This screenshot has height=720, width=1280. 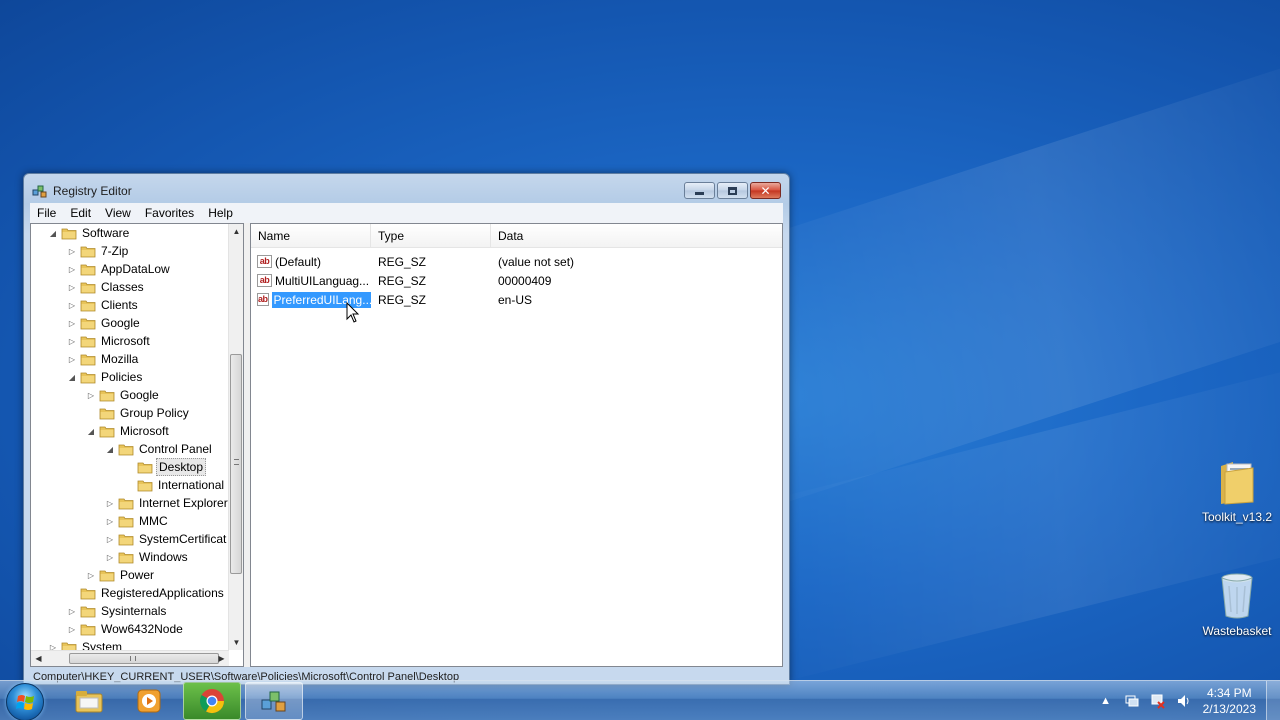 What do you see at coordinates (221, 658) in the screenshot?
I see `scroll-right-icon: ▶` at bounding box center [221, 658].